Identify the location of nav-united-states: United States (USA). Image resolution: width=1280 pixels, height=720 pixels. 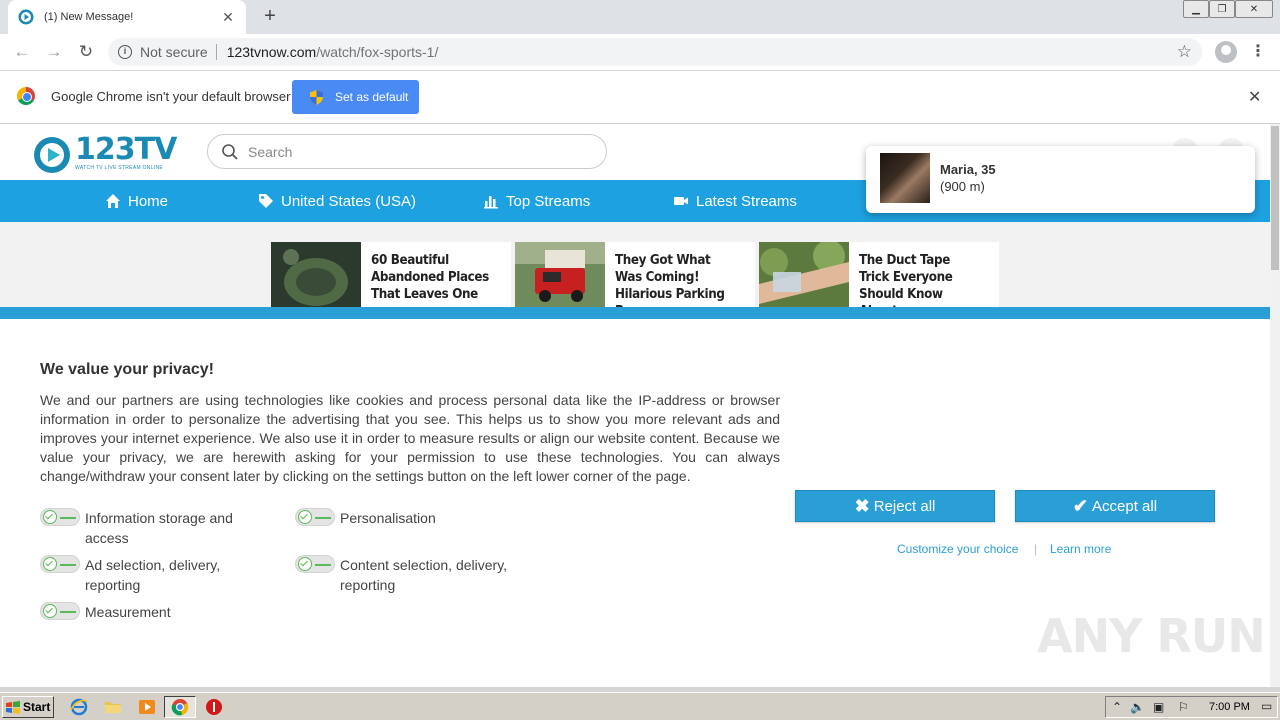
(337, 201).